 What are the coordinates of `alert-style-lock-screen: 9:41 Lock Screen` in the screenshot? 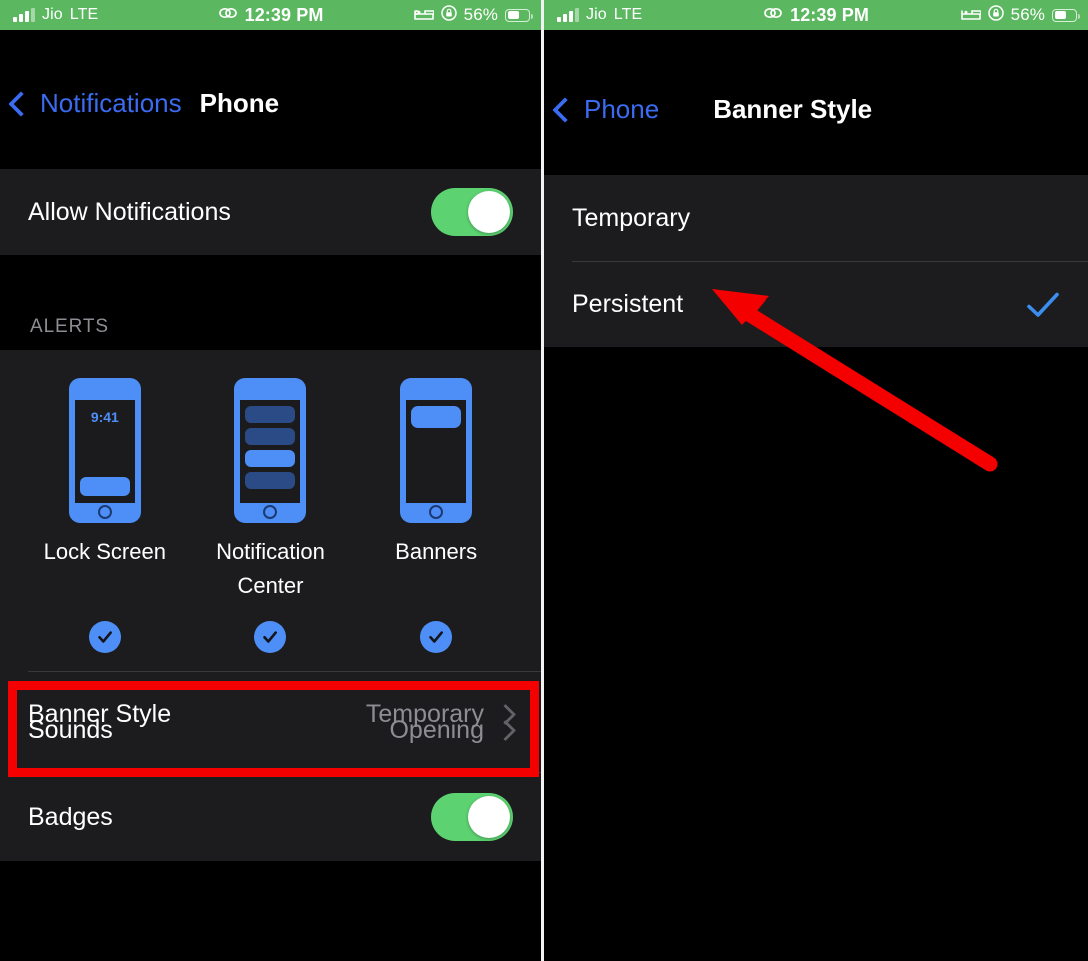 It's located at (105, 490).